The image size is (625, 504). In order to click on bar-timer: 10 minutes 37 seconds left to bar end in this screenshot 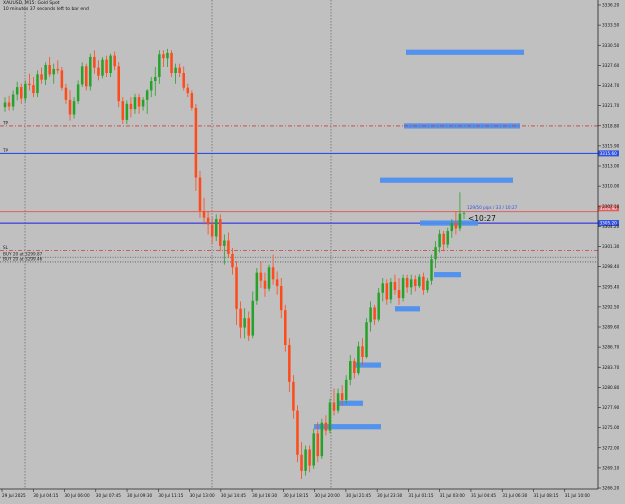, I will do `click(46, 9)`.